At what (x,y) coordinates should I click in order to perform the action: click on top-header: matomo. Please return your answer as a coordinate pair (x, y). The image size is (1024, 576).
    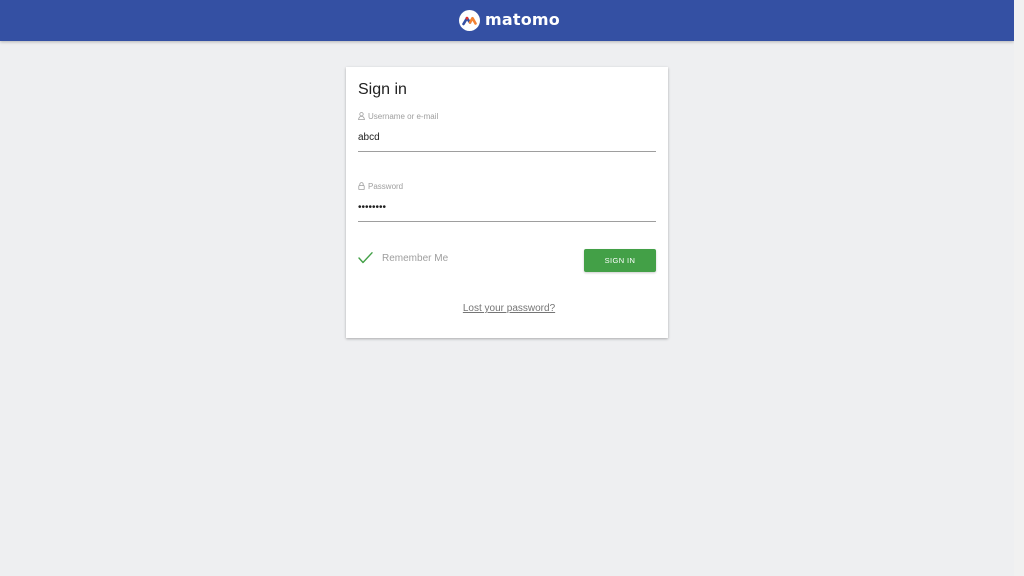
    Looking at the image, I should click on (507, 20).